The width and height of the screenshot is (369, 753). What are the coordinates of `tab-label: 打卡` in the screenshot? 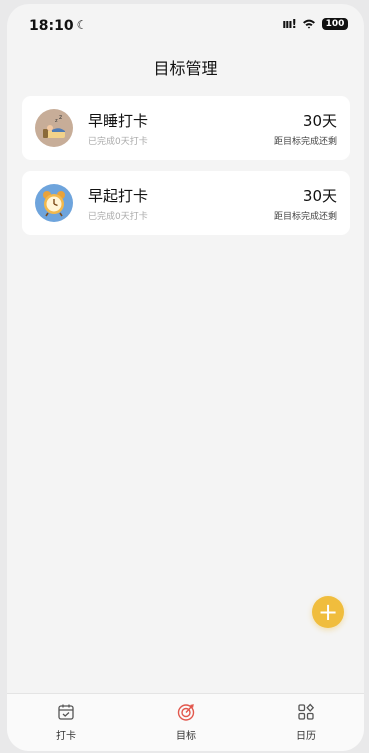 It's located at (66, 736).